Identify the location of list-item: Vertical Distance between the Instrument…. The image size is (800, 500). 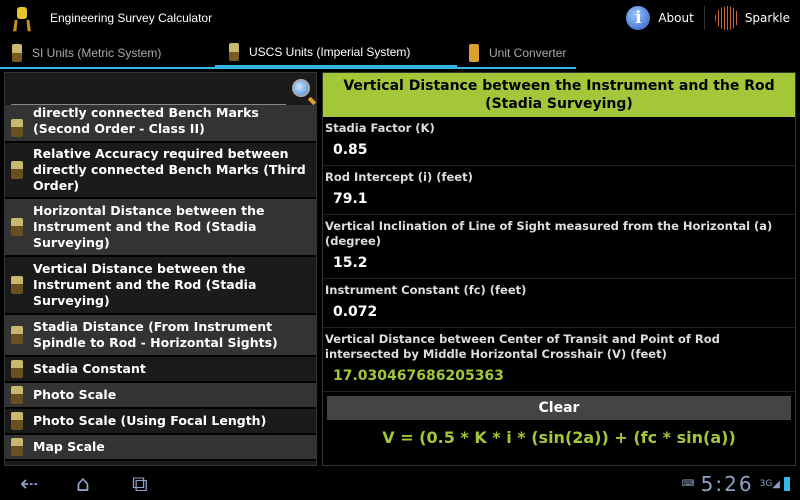
(160, 286).